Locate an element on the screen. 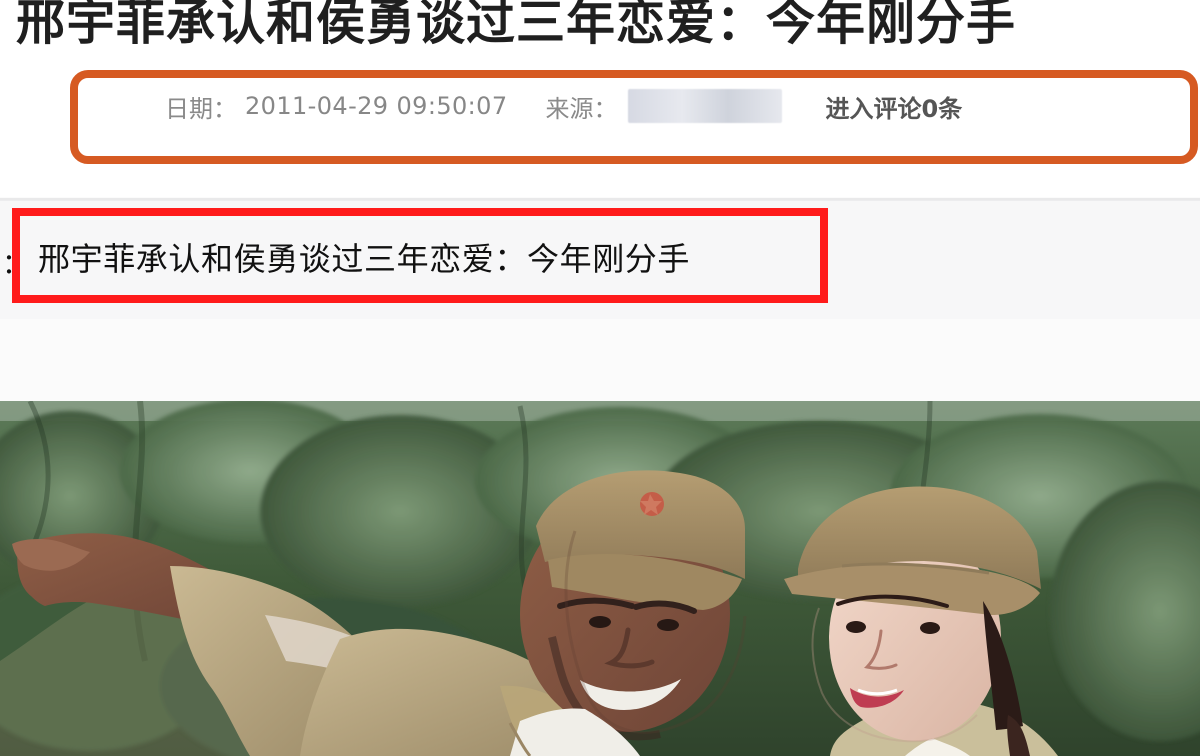 Image resolution: width=1200 pixels, height=756 pixels. page-title: 邢宇菲承认和侯勇谈过三年恋爱：今年刚分手 is located at coordinates (516, 25).